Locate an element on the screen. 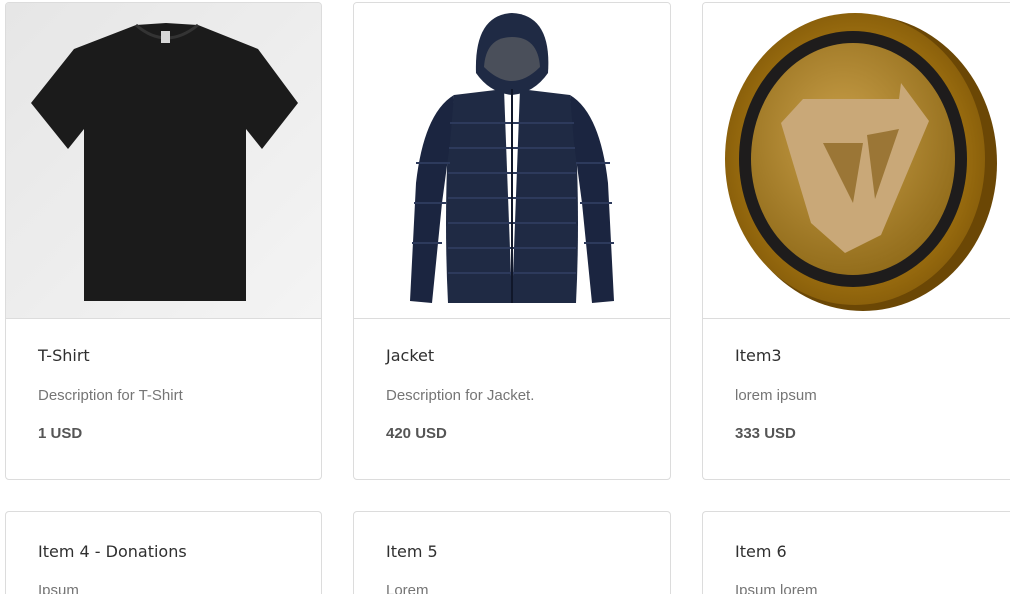 This screenshot has width=1010, height=594. product-title: Item 6 is located at coordinates (864, 551).